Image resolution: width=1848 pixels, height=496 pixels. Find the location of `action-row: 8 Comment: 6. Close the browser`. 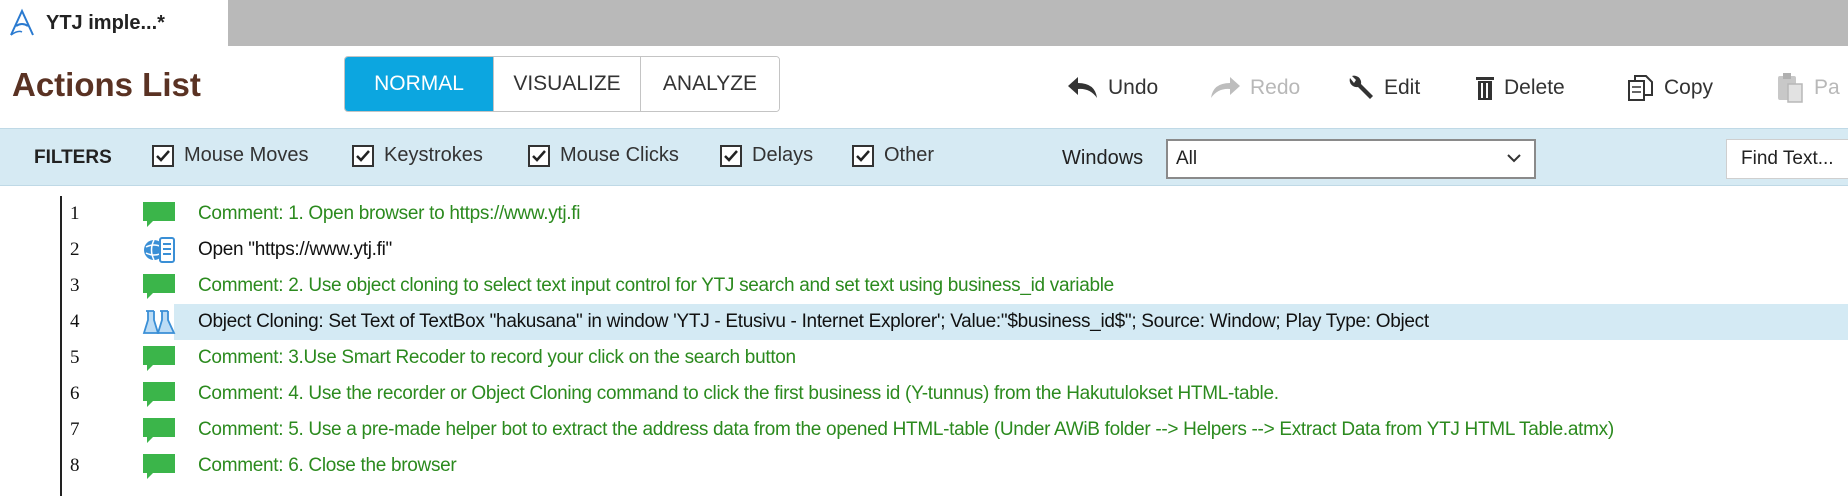

action-row: 8 Comment: 6. Close the browser is located at coordinates (924, 466).